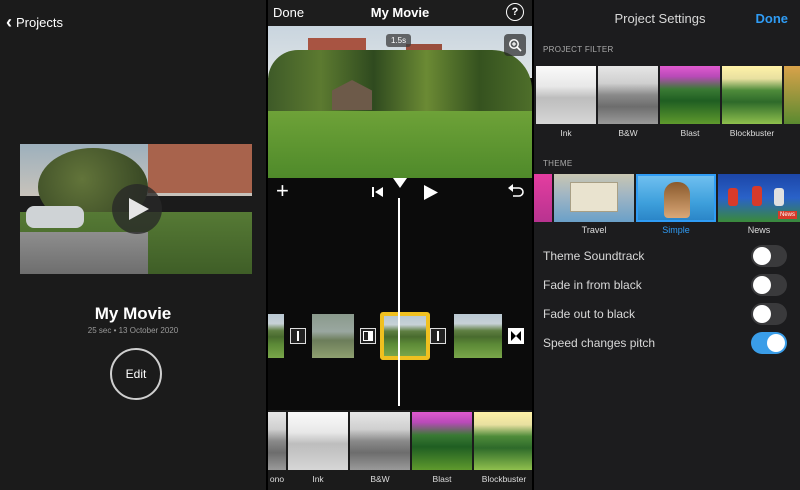 The height and width of the screenshot is (490, 800). I want to click on filter-strip: ono Ink B&W Blast Blockbuster, so click(400, 450).